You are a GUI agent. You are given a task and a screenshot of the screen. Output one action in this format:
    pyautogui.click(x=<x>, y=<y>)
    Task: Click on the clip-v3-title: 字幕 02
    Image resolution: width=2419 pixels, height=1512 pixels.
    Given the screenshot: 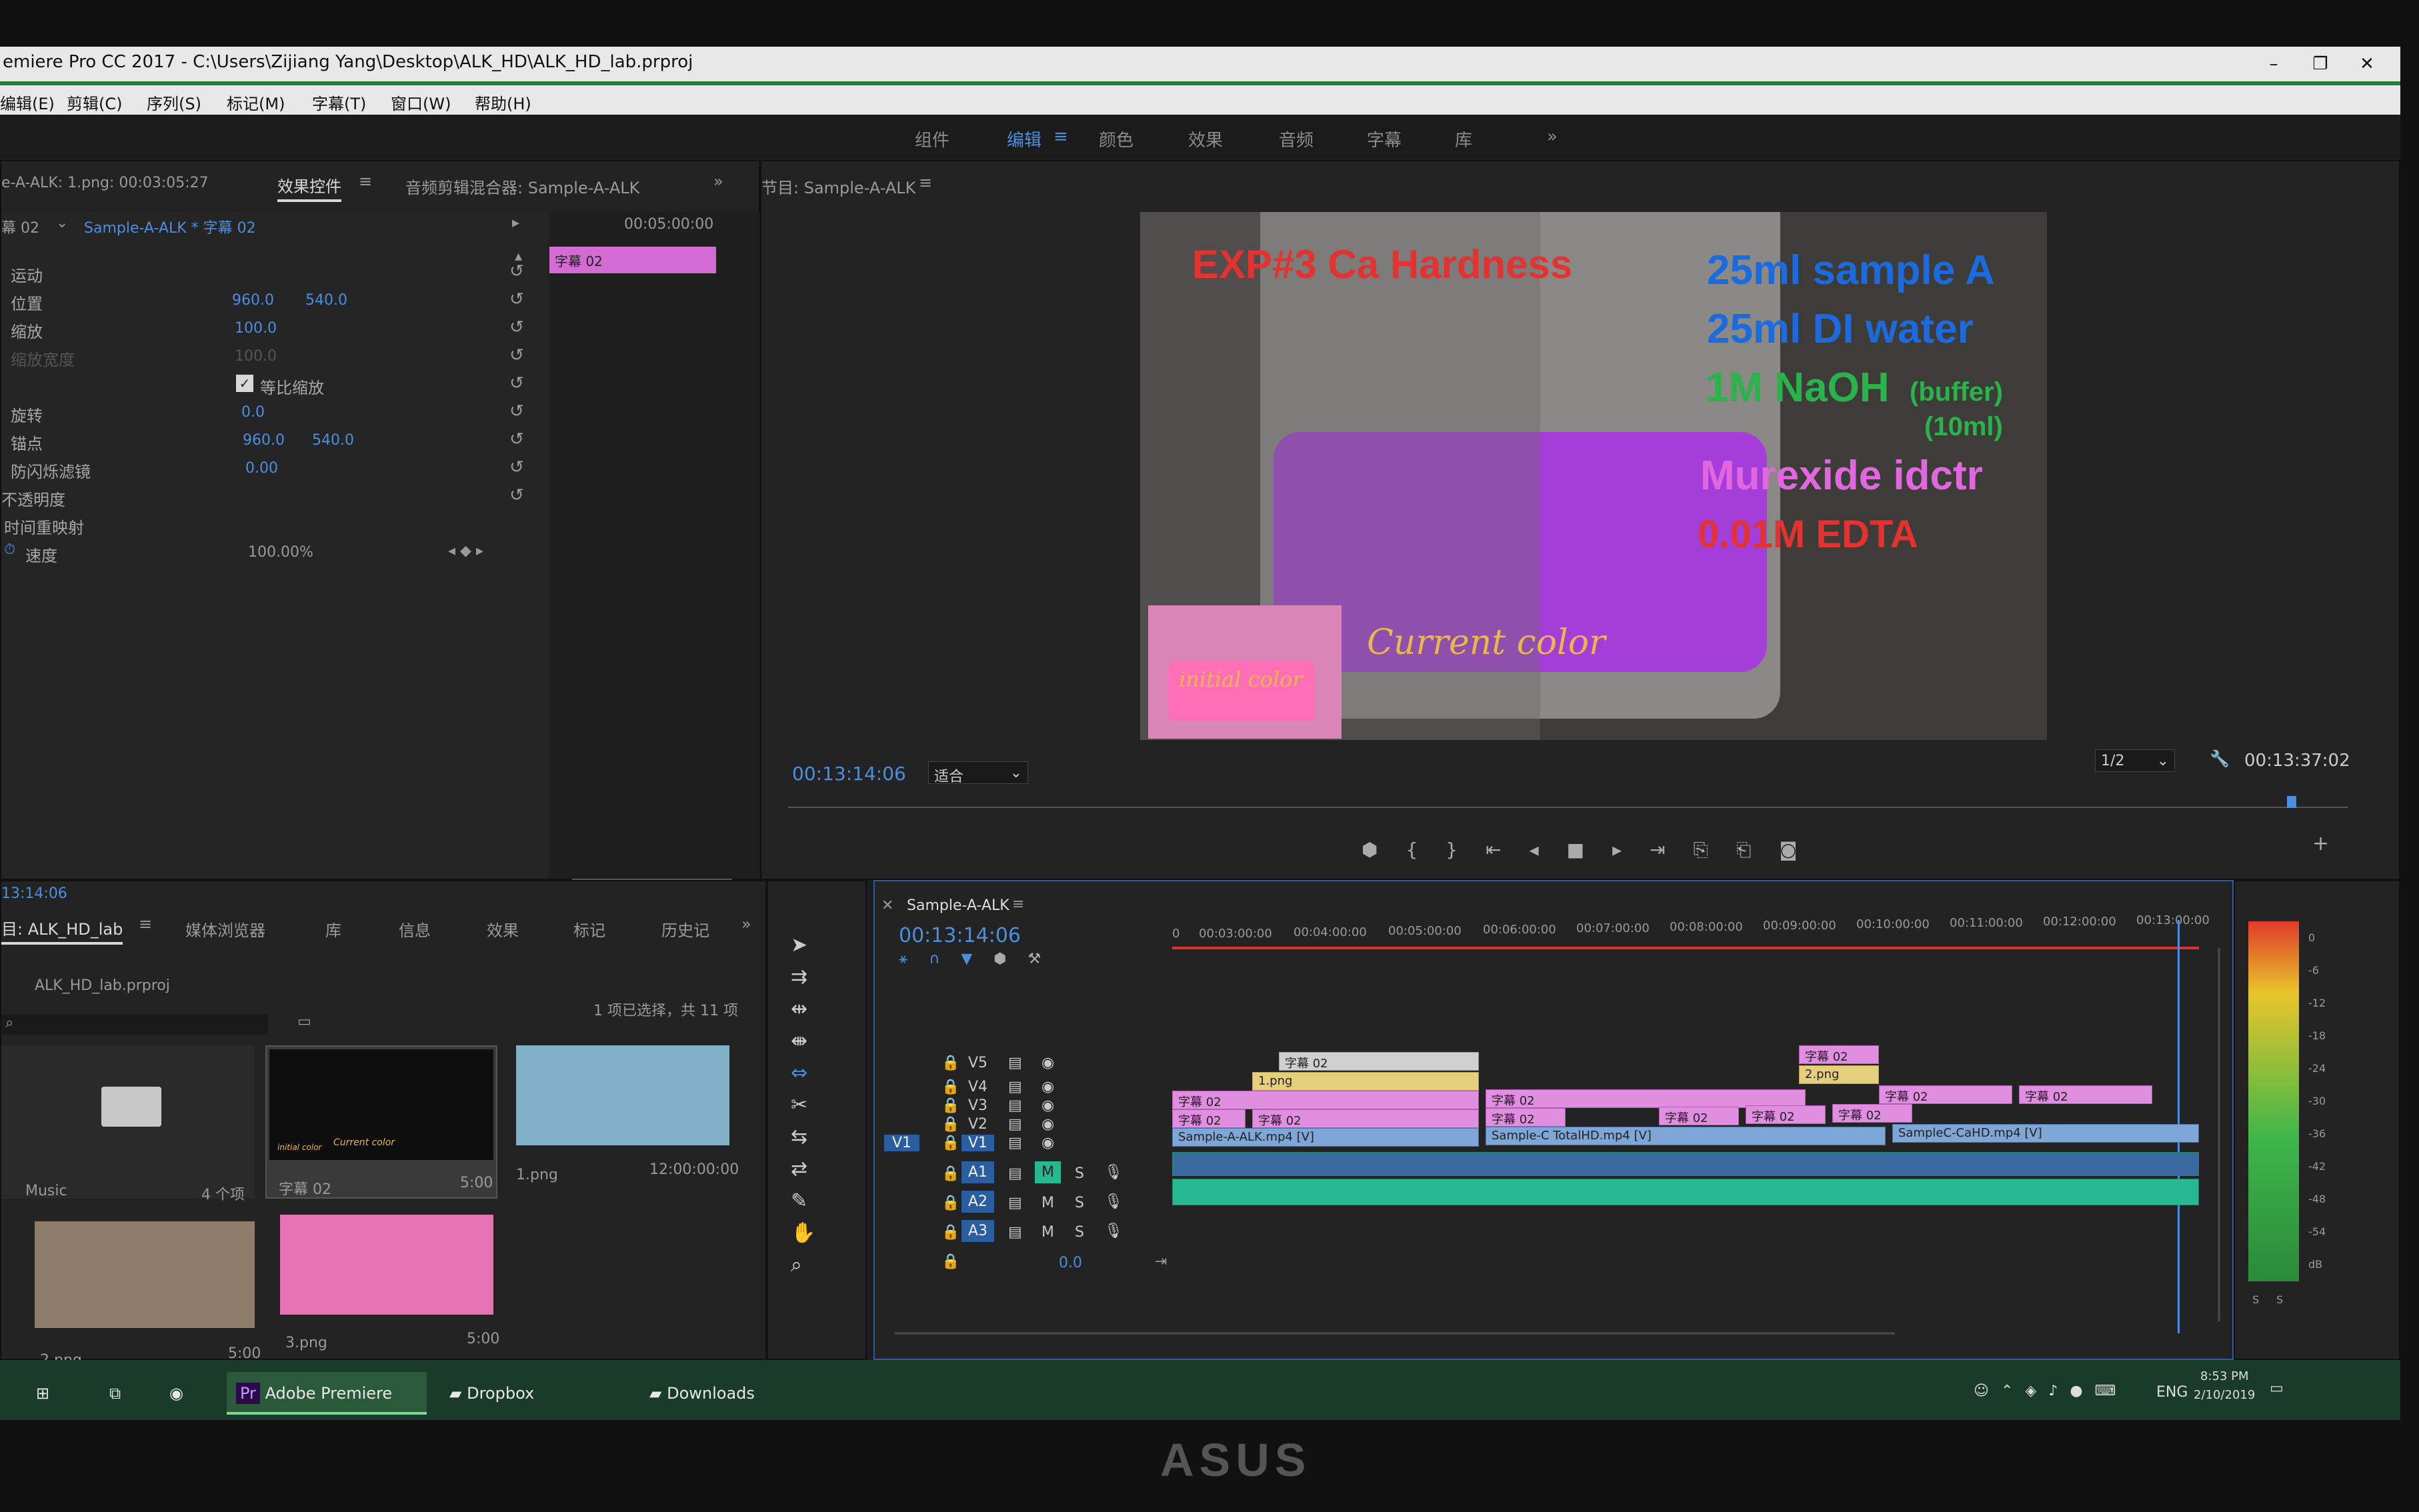 What is the action you would take?
    pyautogui.click(x=1325, y=1100)
    